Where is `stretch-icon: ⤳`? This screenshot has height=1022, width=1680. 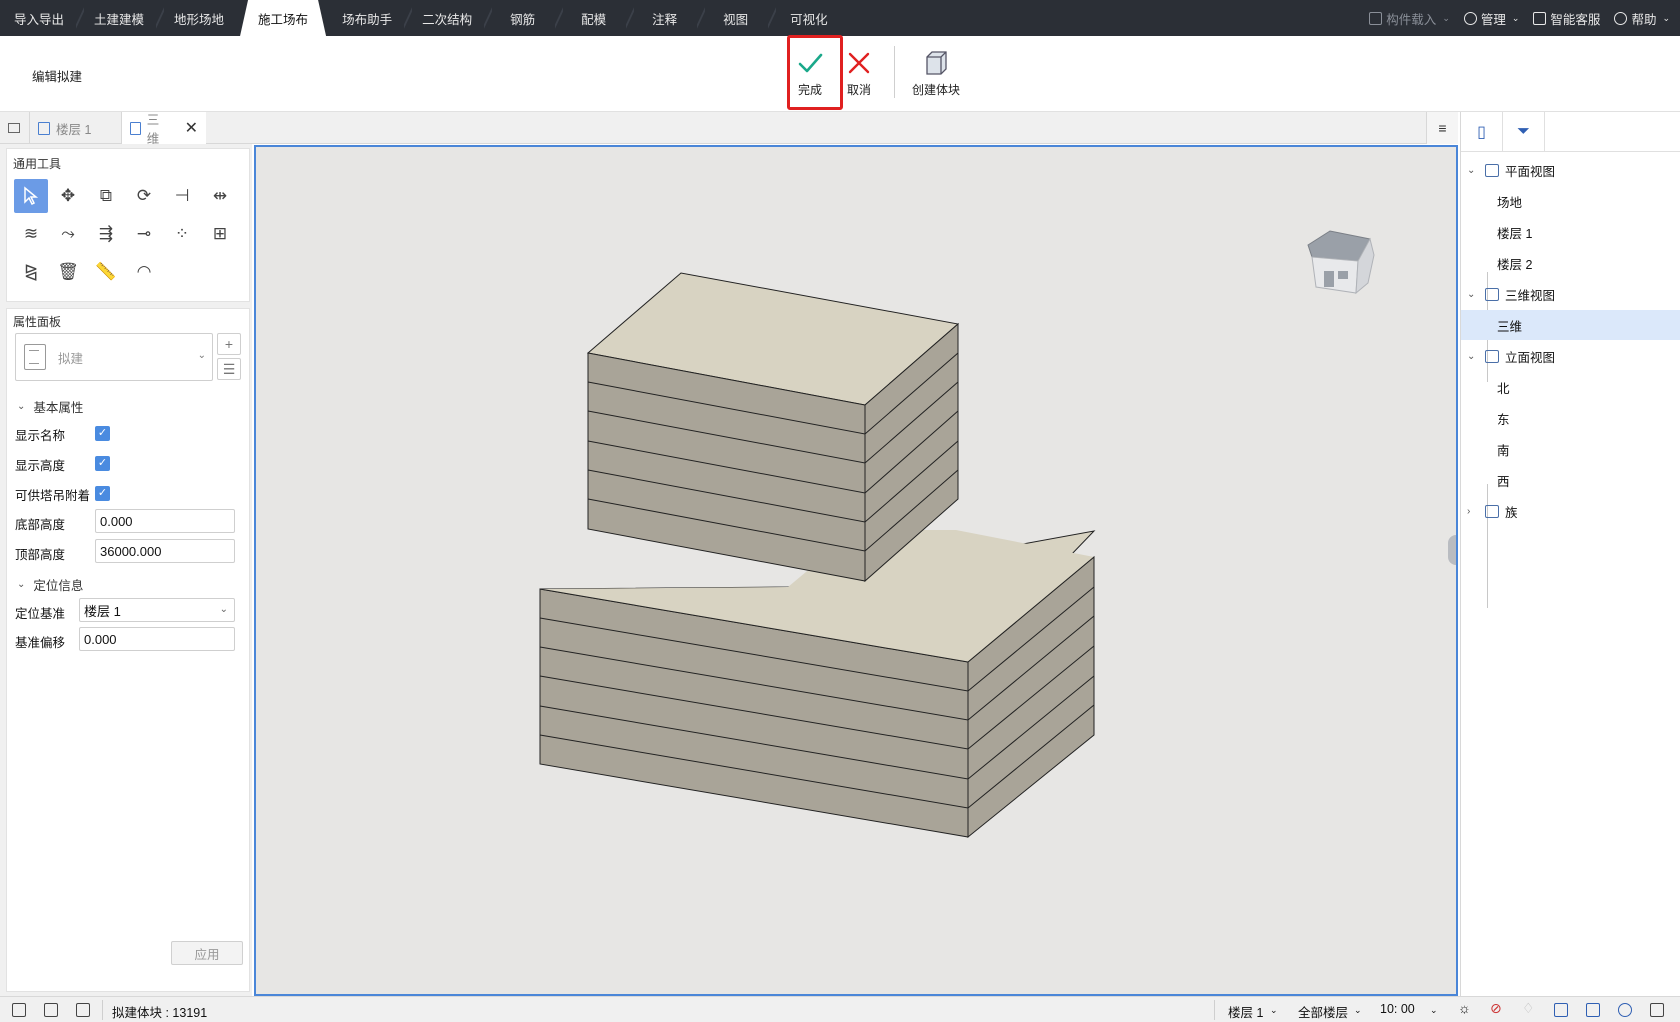 stretch-icon: ⤳ is located at coordinates (68, 234).